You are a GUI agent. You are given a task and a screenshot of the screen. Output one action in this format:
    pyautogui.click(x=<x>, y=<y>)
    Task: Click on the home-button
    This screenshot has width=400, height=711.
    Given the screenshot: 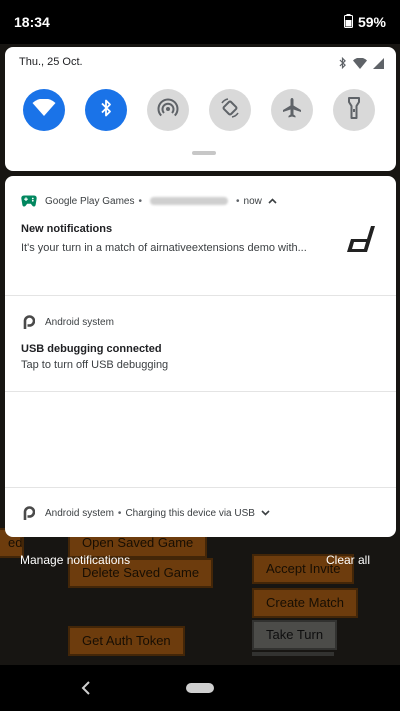 What is the action you would take?
    pyautogui.click(x=200, y=688)
    